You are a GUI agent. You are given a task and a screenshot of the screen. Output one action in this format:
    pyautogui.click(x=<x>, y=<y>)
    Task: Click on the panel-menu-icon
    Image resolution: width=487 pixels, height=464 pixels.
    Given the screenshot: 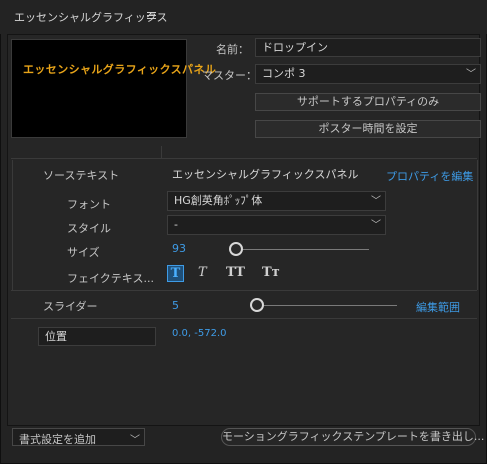 What is the action you would take?
    pyautogui.click(x=151, y=15)
    